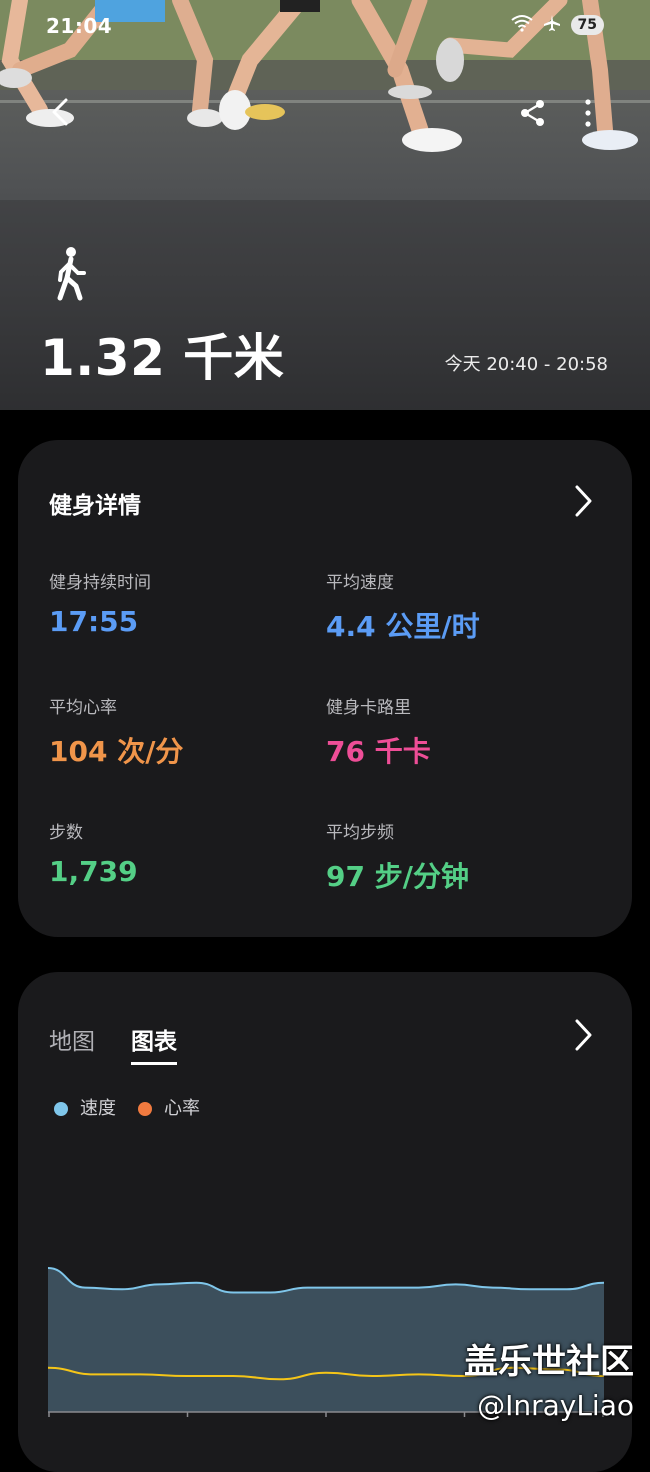 Image resolution: width=650 pixels, height=1472 pixels. I want to click on legend-label: 速度, so click(98, 1108).